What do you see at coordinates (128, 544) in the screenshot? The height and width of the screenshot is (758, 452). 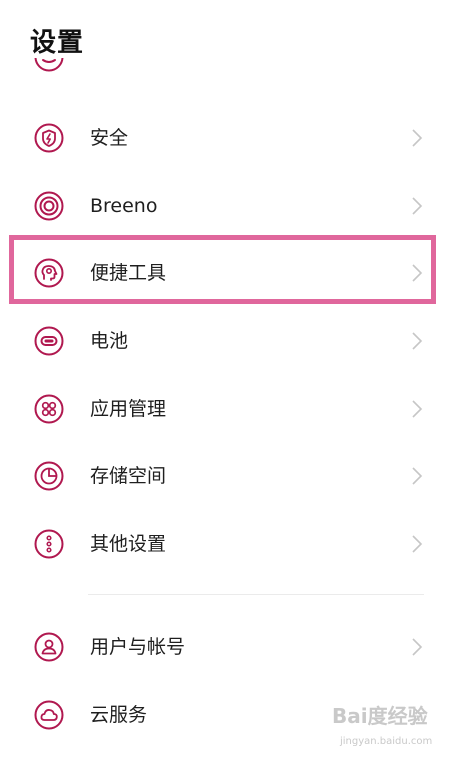 I see `settings-item-label: 其他设置` at bounding box center [128, 544].